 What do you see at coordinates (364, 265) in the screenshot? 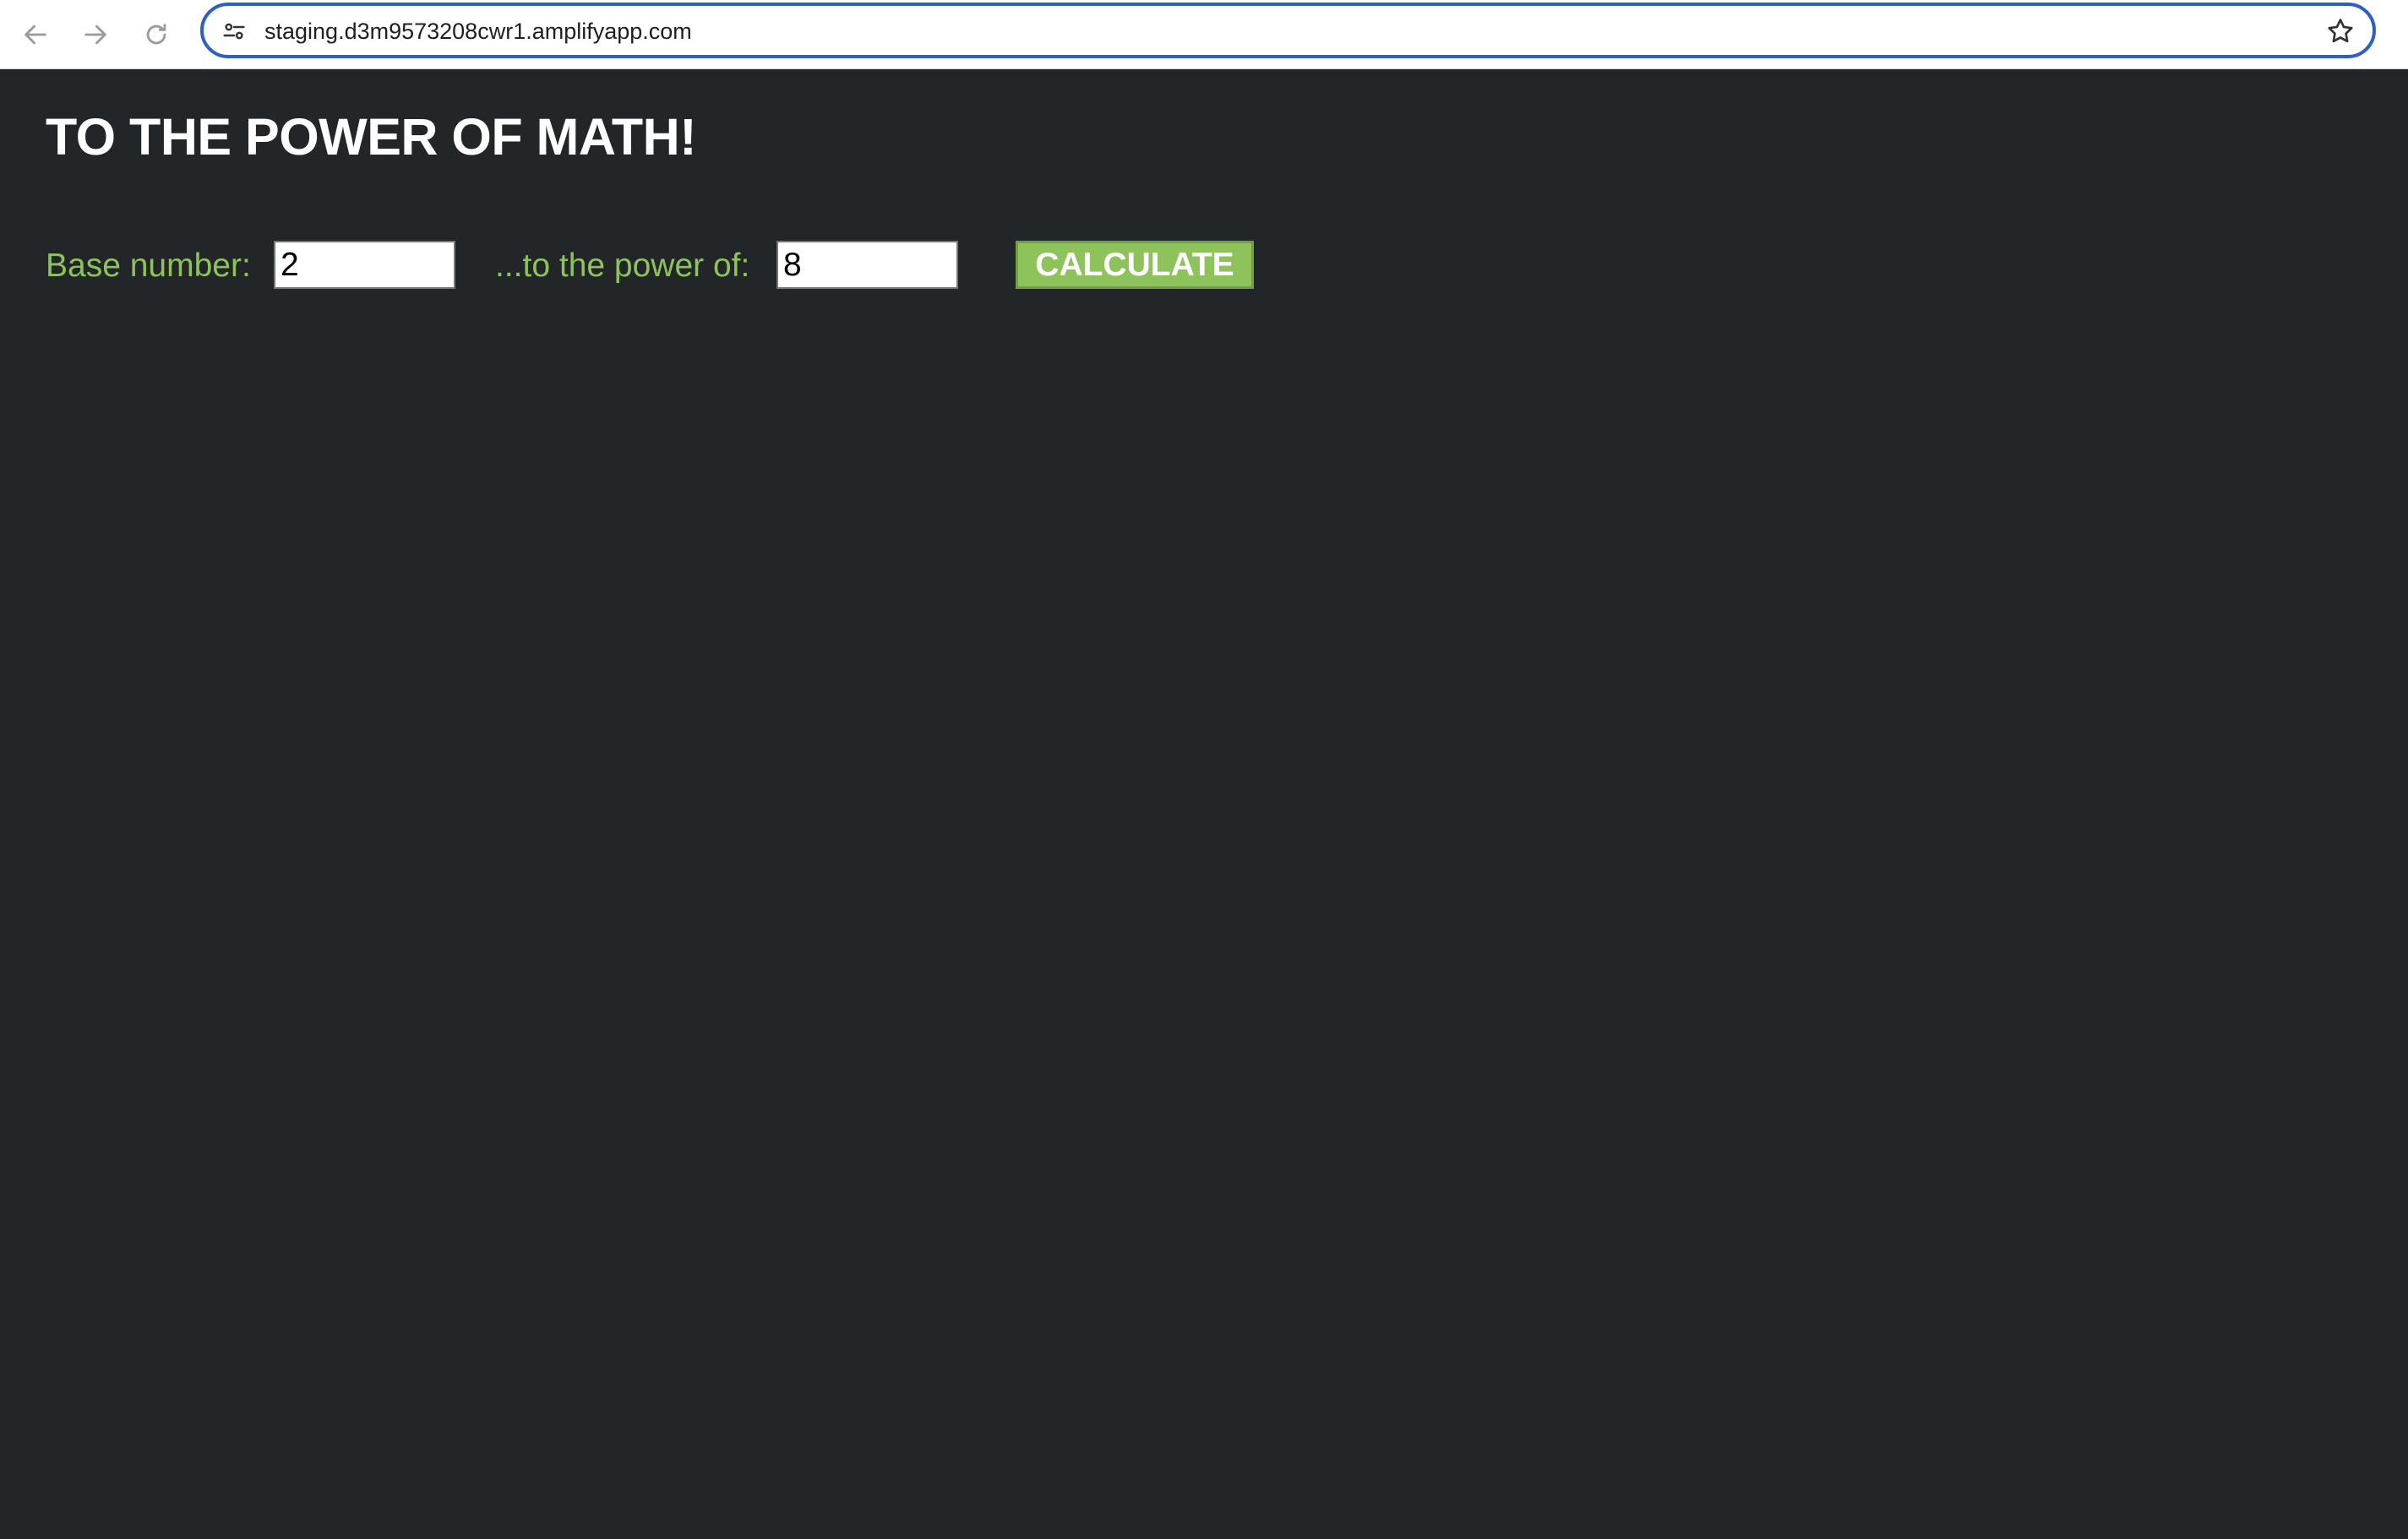
I see `base-number-input` at bounding box center [364, 265].